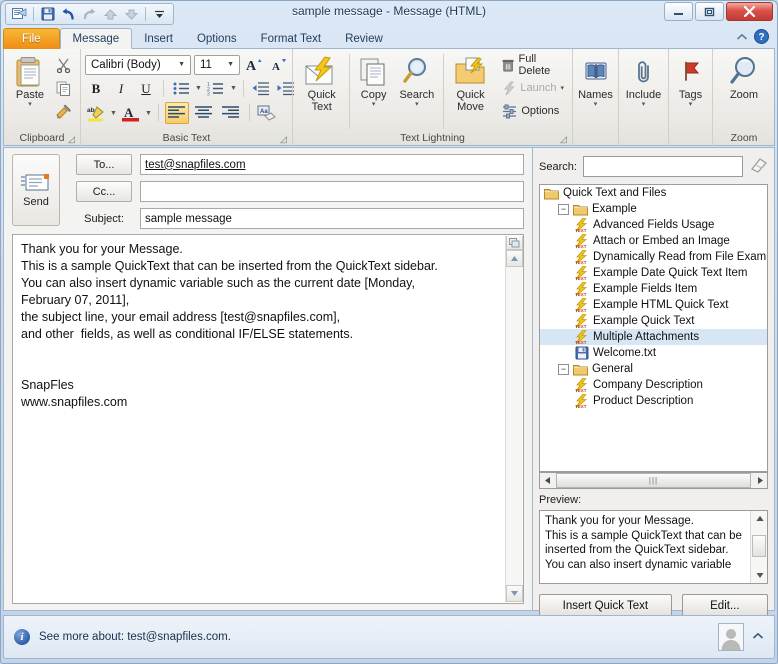 The width and height of the screenshot is (778, 664). What do you see at coordinates (471, 82) in the screenshot?
I see `quick-move-button: Quick Move` at bounding box center [471, 82].